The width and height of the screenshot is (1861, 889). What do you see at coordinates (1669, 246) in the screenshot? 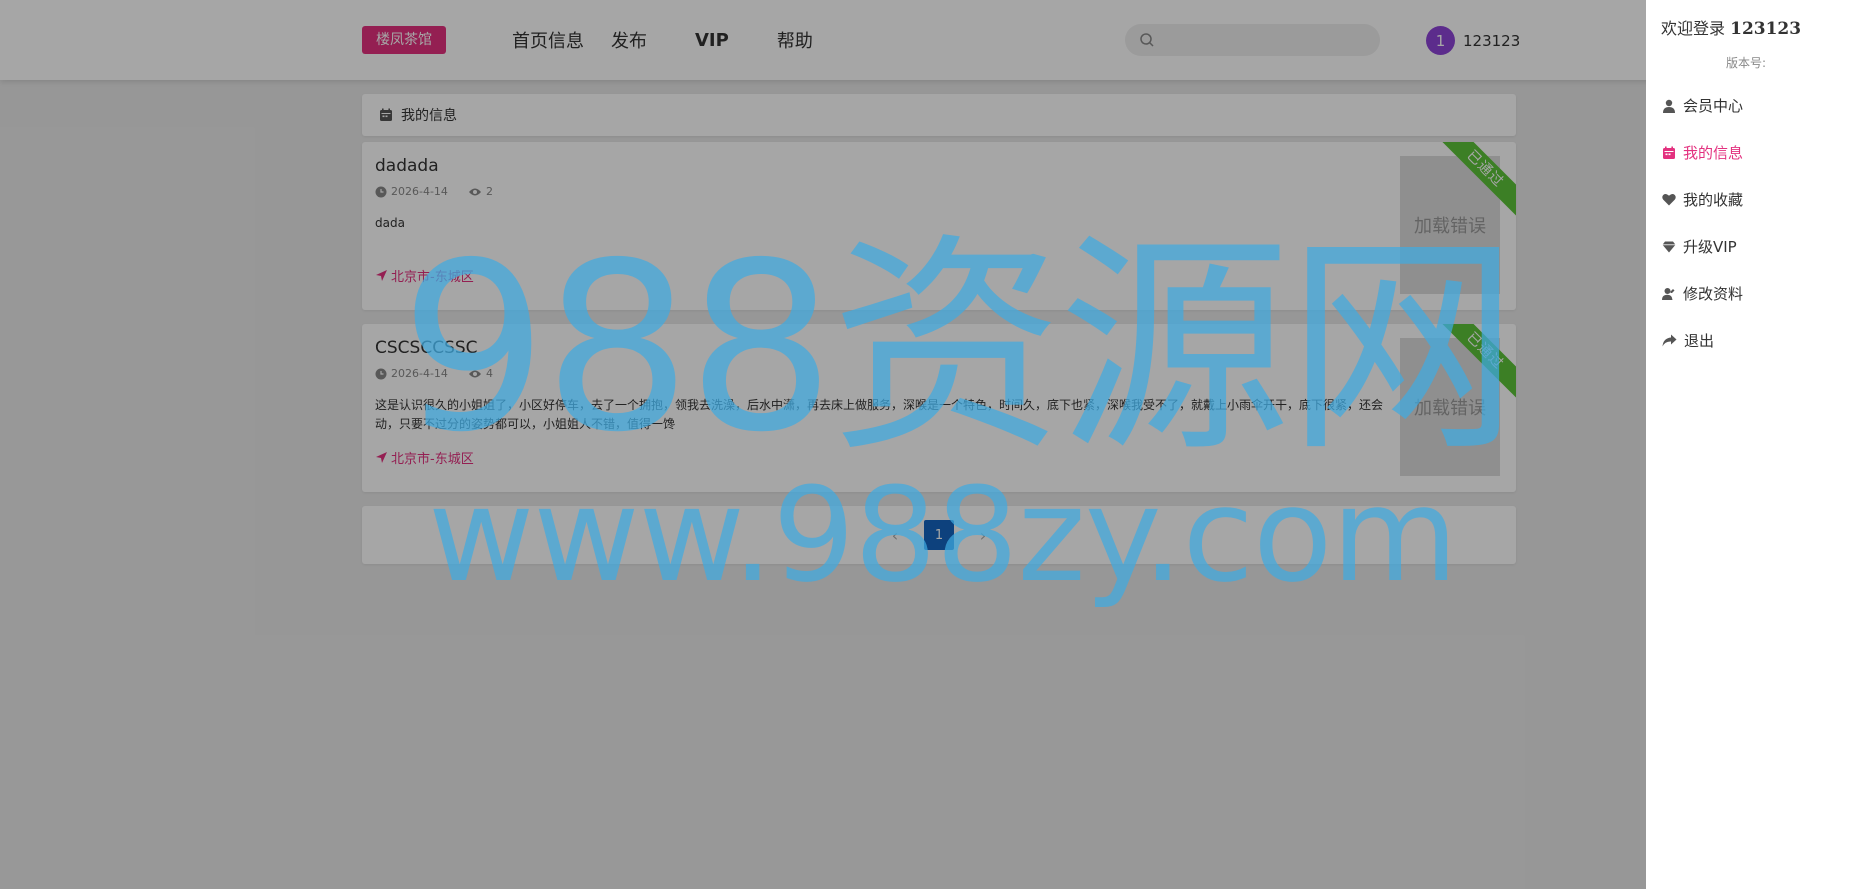
I see `diamond-icon` at bounding box center [1669, 246].